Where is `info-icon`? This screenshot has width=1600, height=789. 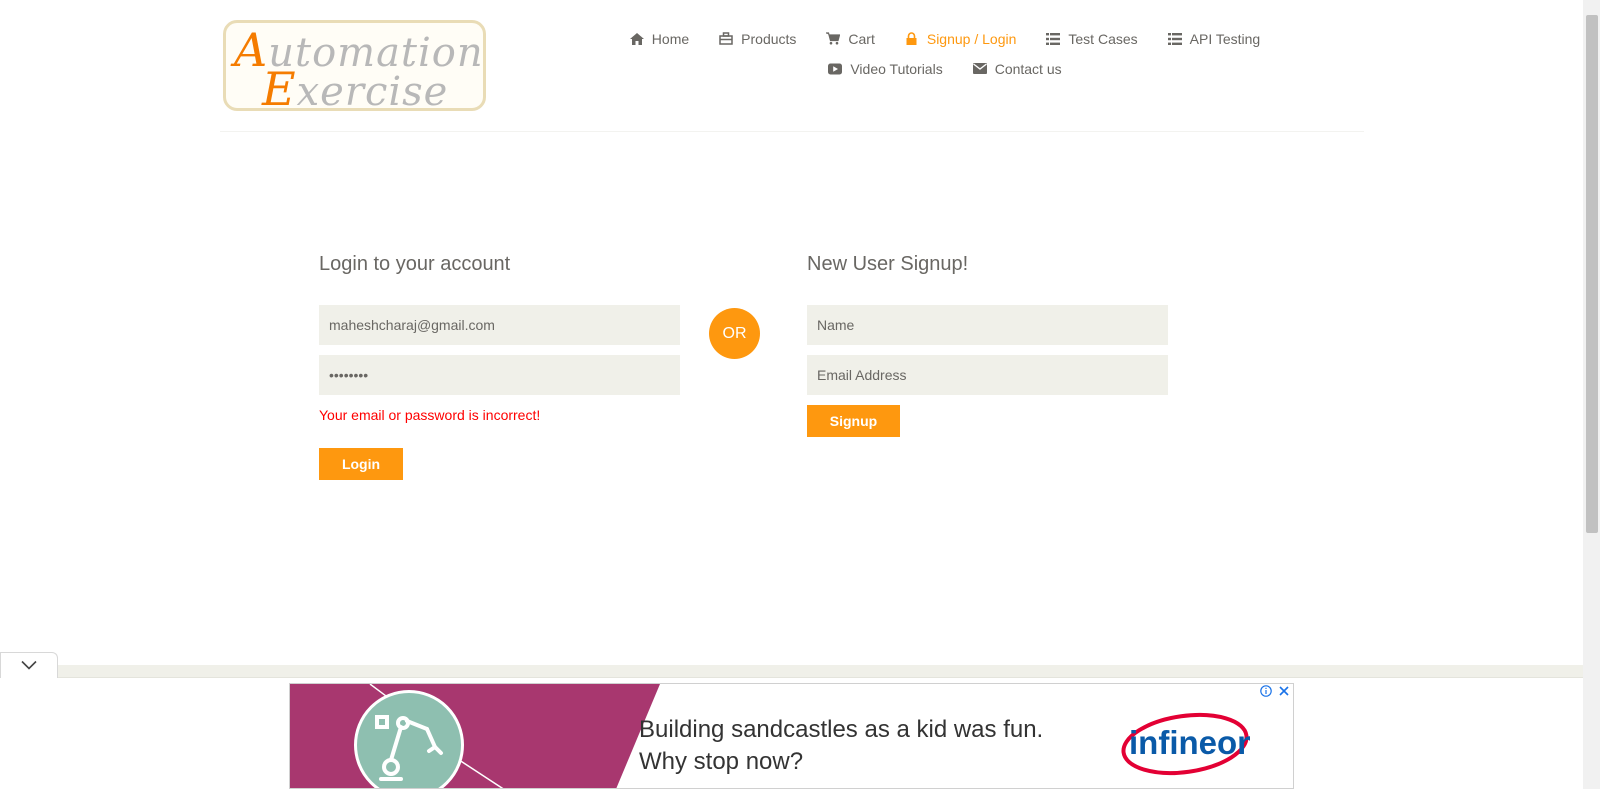
info-icon is located at coordinates (1266, 691).